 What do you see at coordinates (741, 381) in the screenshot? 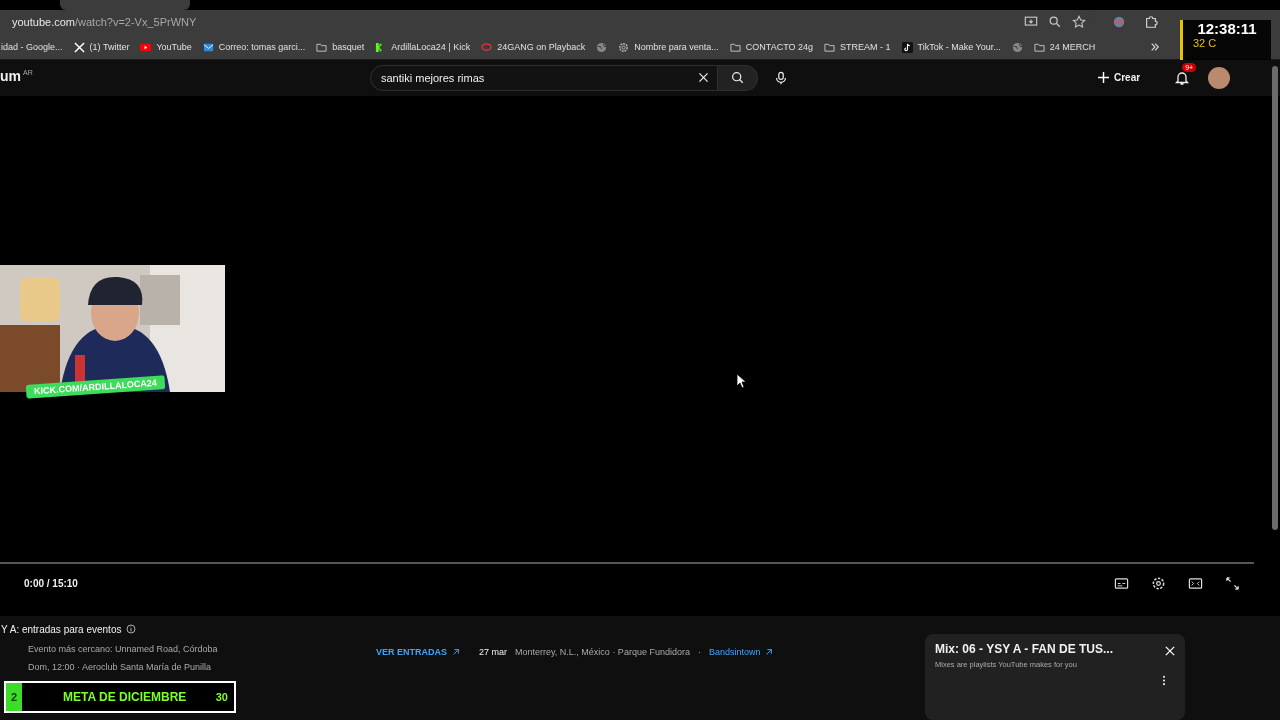
I see `mouse-pointer-icon` at bounding box center [741, 381].